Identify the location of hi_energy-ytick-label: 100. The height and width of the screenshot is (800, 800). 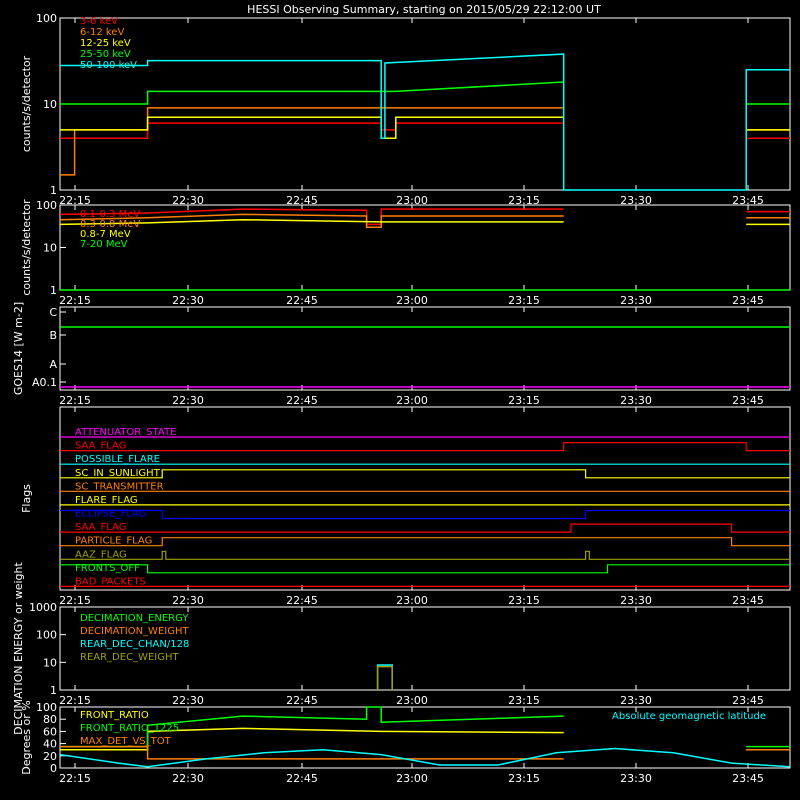
(46, 205).